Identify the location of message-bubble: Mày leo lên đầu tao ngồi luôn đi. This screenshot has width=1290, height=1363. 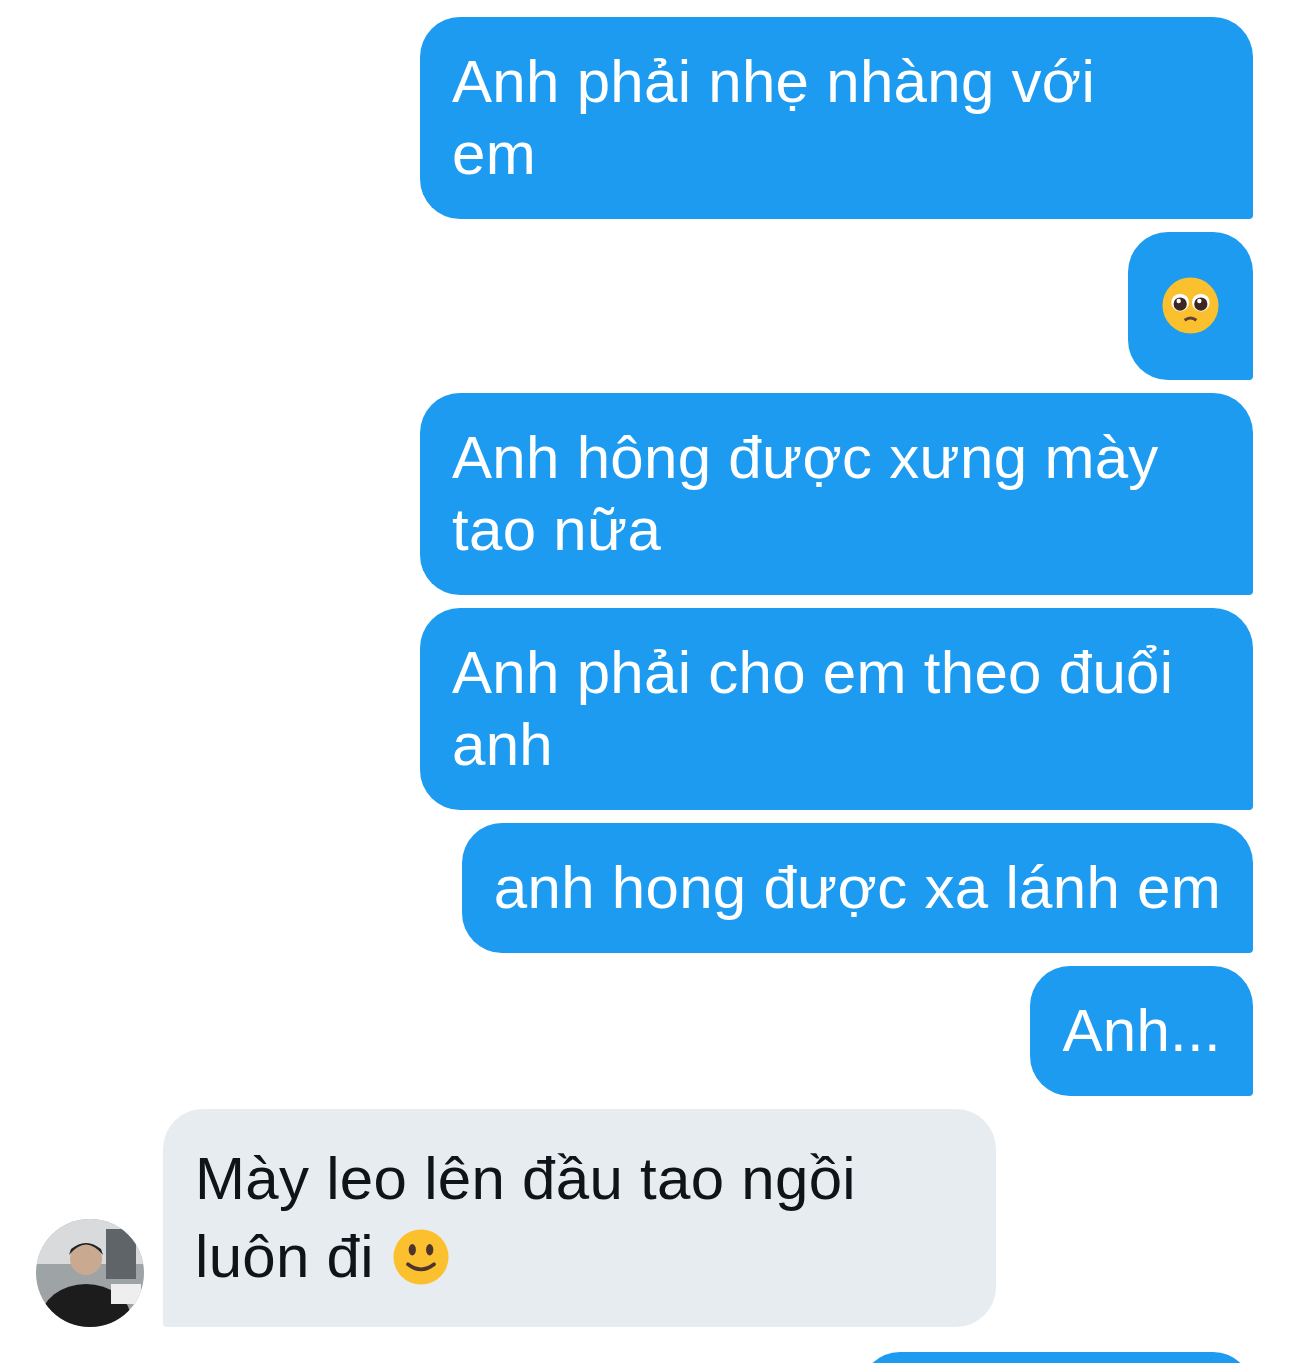
(579, 1218).